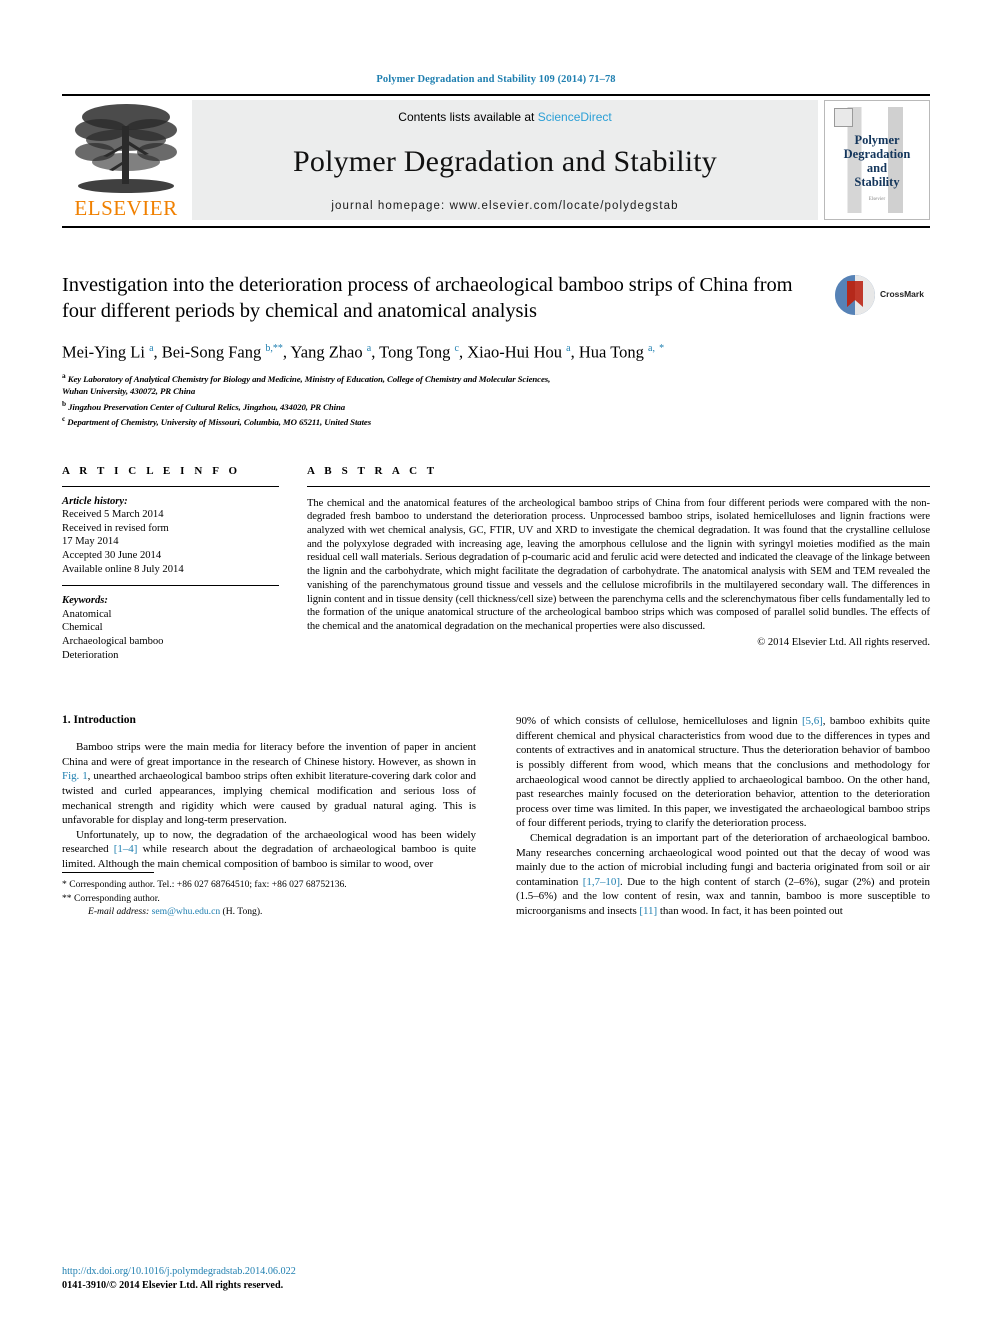 This screenshot has height=1323, width=992. What do you see at coordinates (372, 470) in the screenshot?
I see `abstract-heading: A B S T R A C T` at bounding box center [372, 470].